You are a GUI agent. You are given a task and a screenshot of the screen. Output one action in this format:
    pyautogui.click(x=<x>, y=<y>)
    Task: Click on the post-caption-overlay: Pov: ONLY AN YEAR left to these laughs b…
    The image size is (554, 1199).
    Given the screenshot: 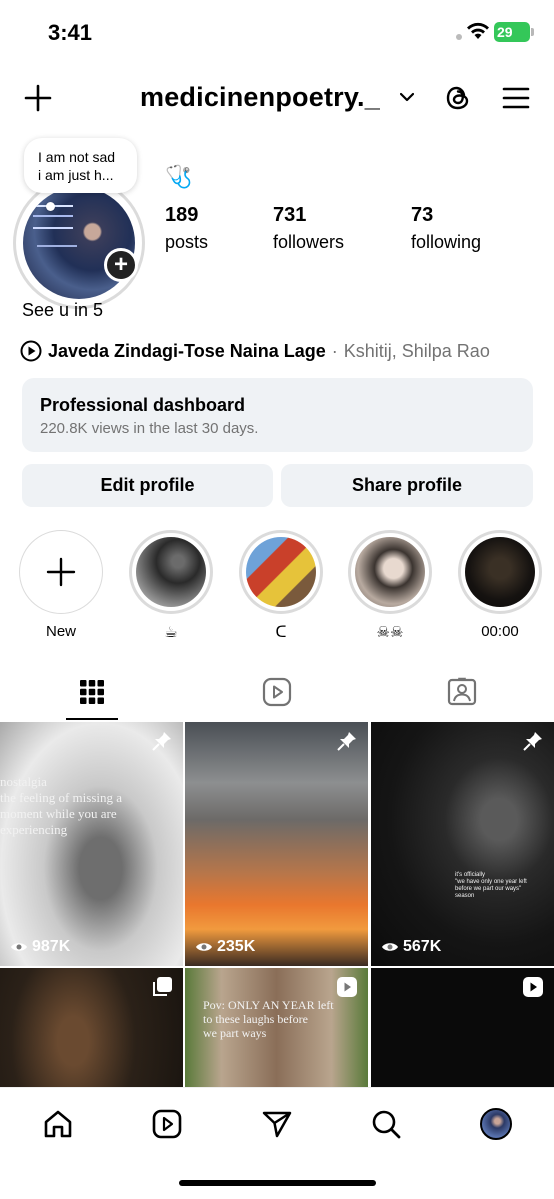 What is the action you would take?
    pyautogui.click(x=268, y=1019)
    